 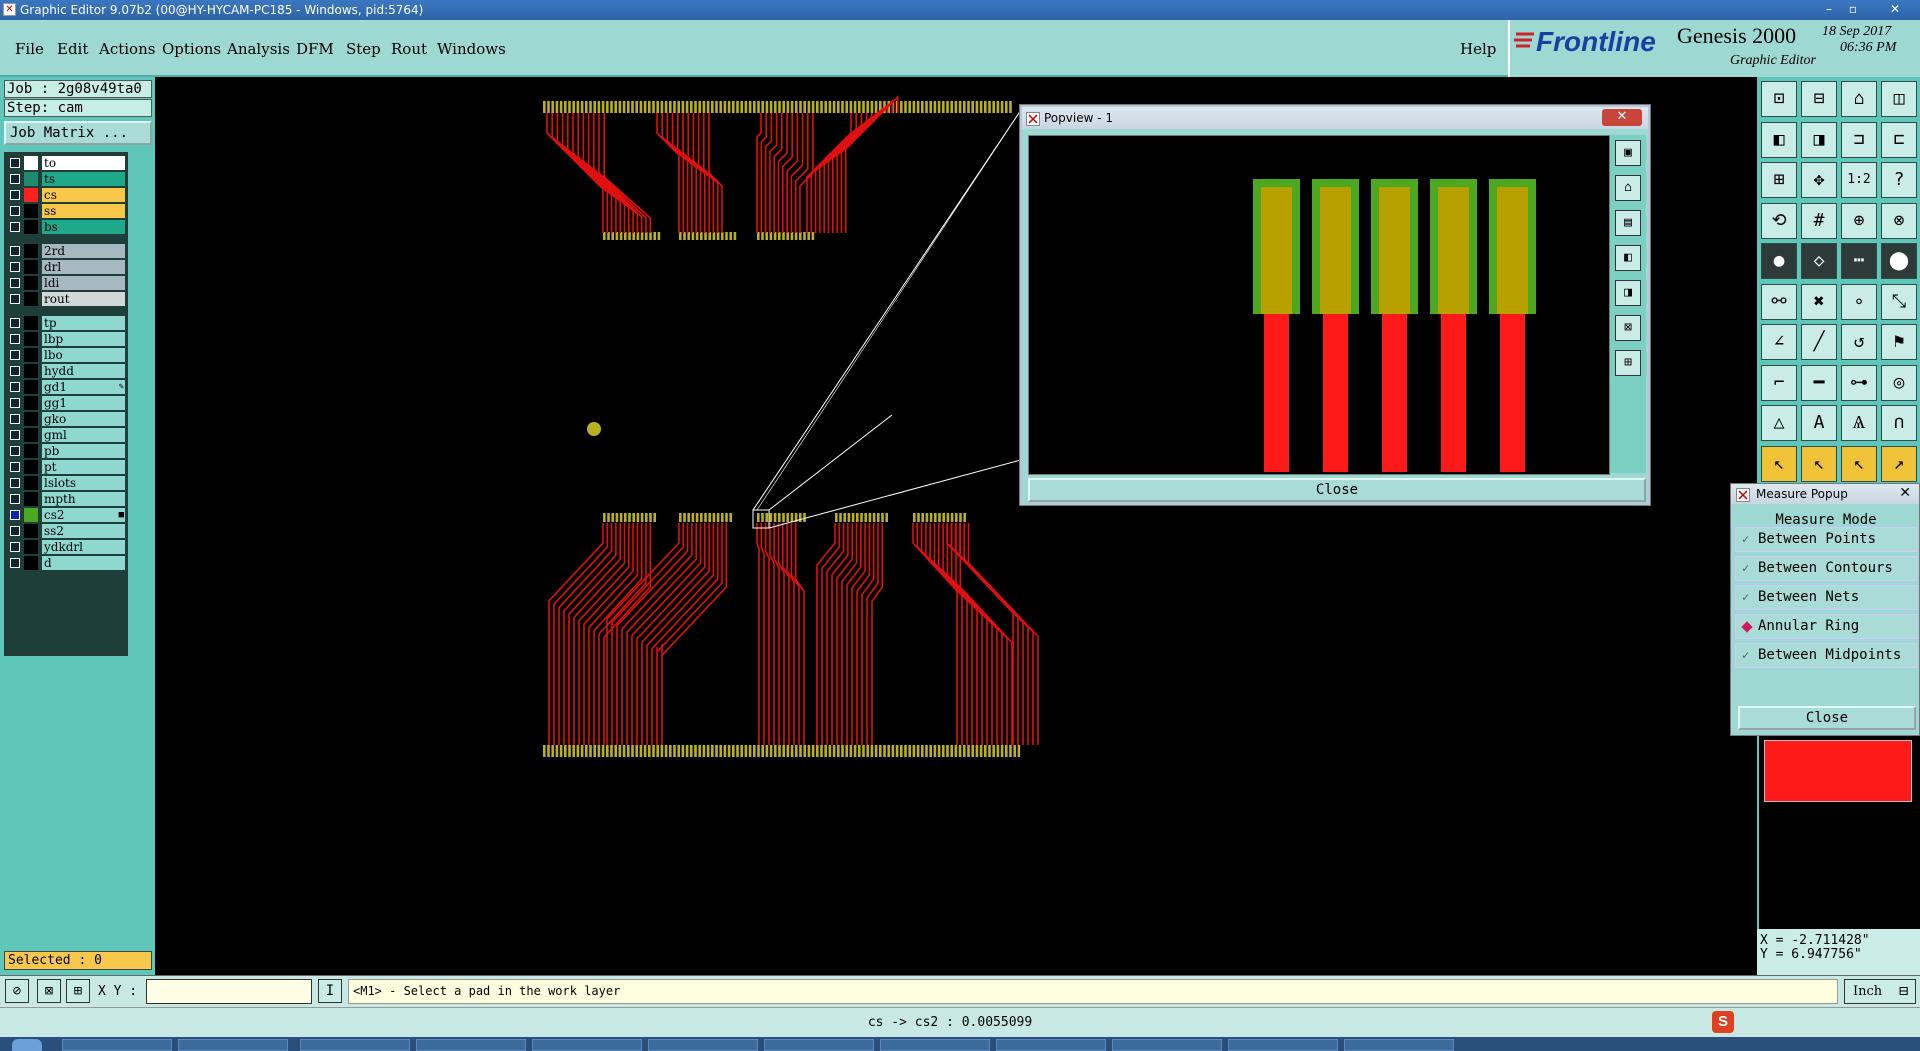 What do you see at coordinates (1779, 301) in the screenshot?
I see `connect-nodes-icon: ⚯` at bounding box center [1779, 301].